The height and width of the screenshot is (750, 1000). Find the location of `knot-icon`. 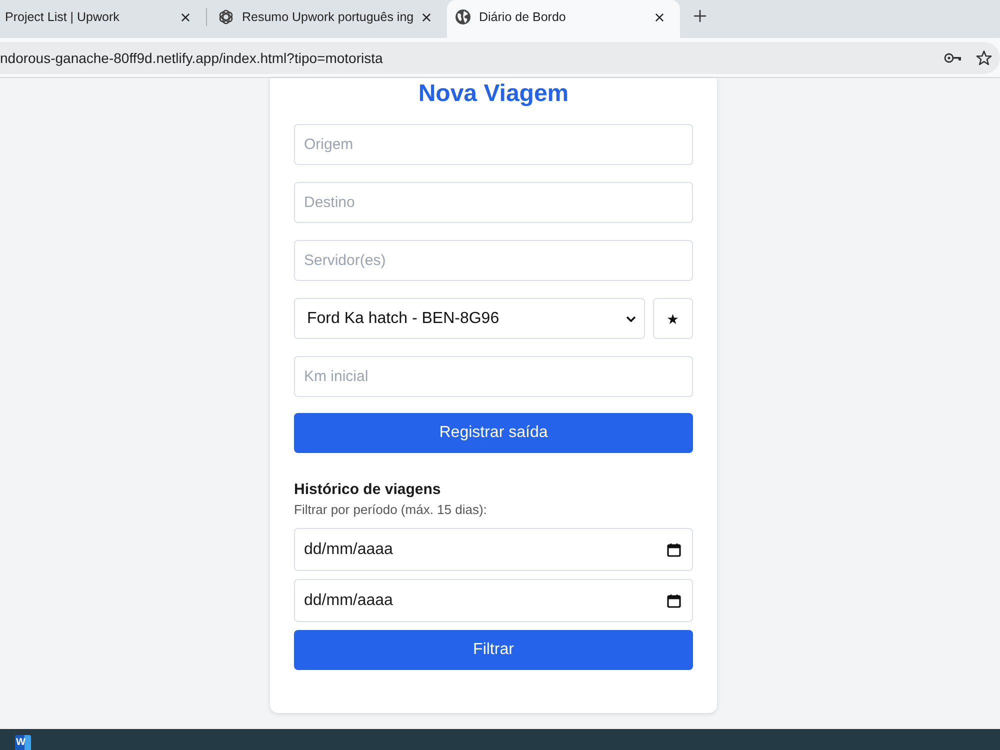

knot-icon is located at coordinates (226, 17).